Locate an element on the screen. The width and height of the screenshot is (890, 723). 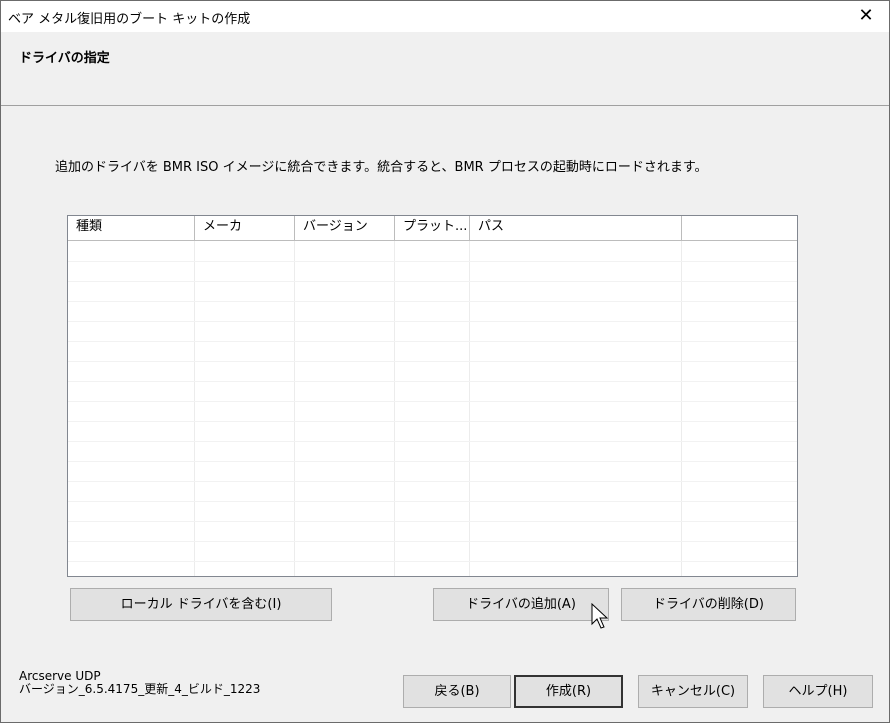
close-icon: ✕ is located at coordinates (866, 15).